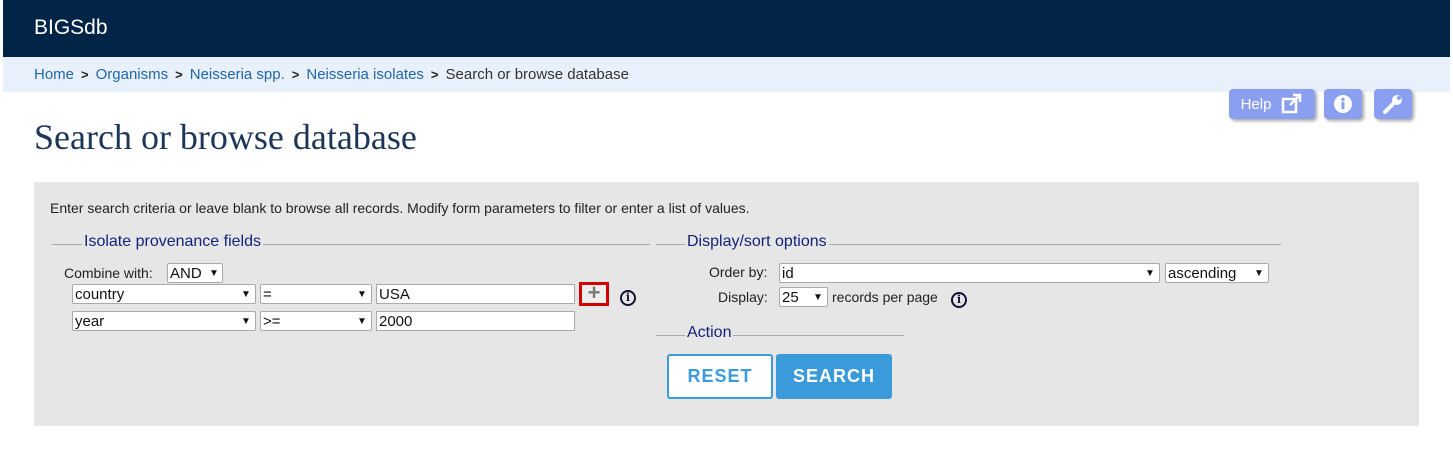 The width and height of the screenshot is (1453, 452). What do you see at coordinates (803, 297) in the screenshot?
I see `records-per-page-select: 25` at bounding box center [803, 297].